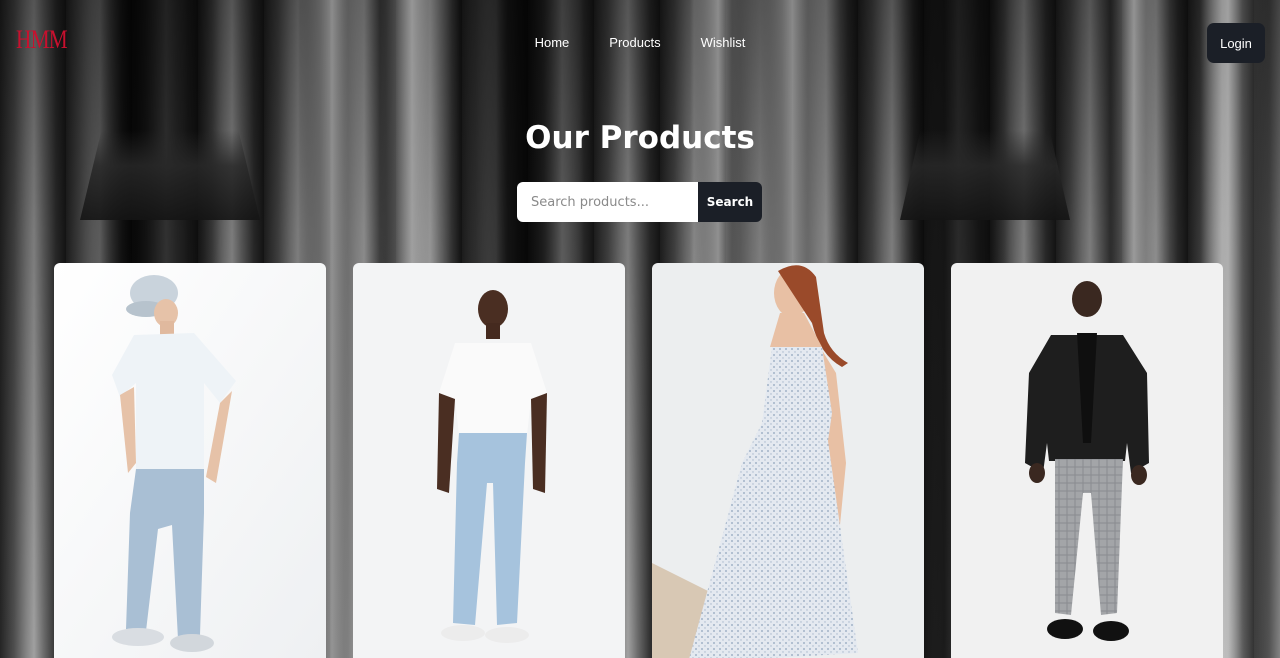 This screenshot has height=658, width=1280. What do you see at coordinates (634, 42) in the screenshot?
I see `nav-link-products: Products` at bounding box center [634, 42].